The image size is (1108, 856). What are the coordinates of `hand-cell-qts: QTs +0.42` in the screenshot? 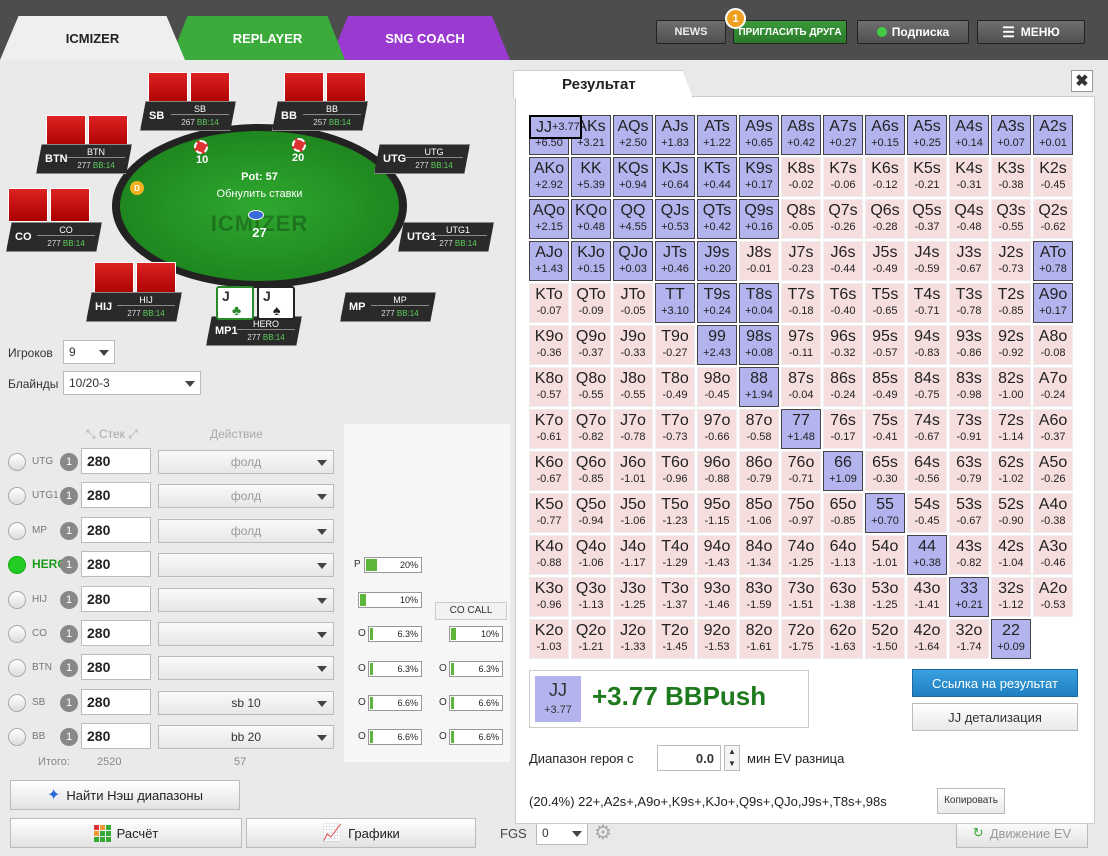 It's located at (717, 219).